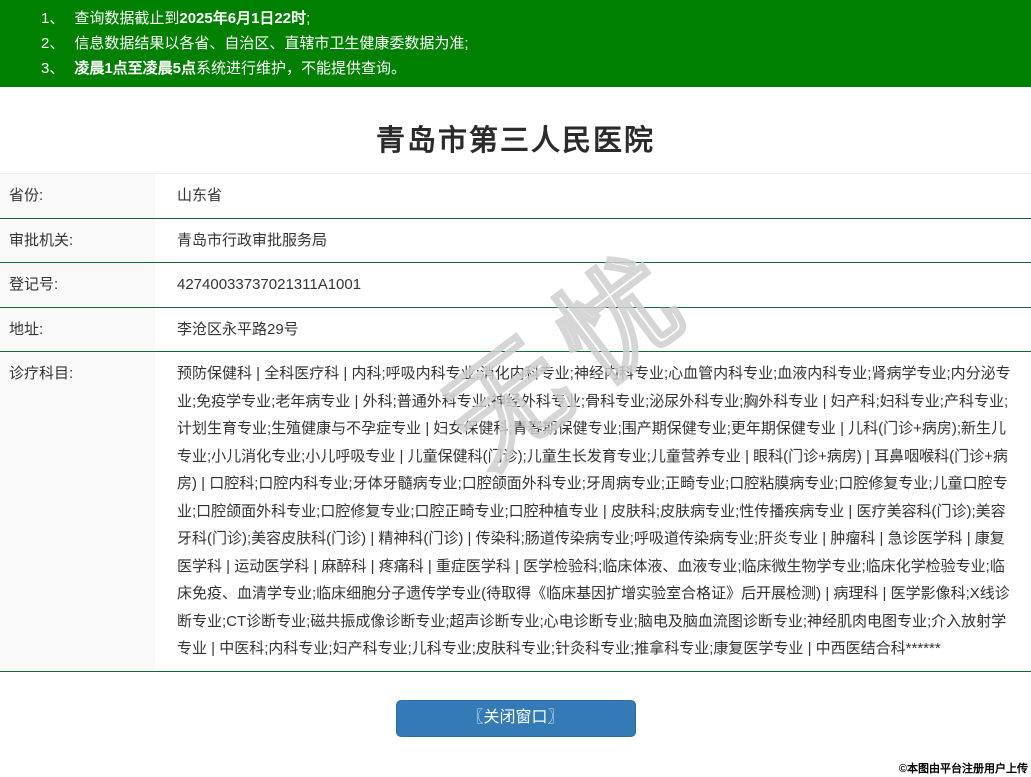  What do you see at coordinates (308, 18) in the screenshot?
I see `notice-text: ;` at bounding box center [308, 18].